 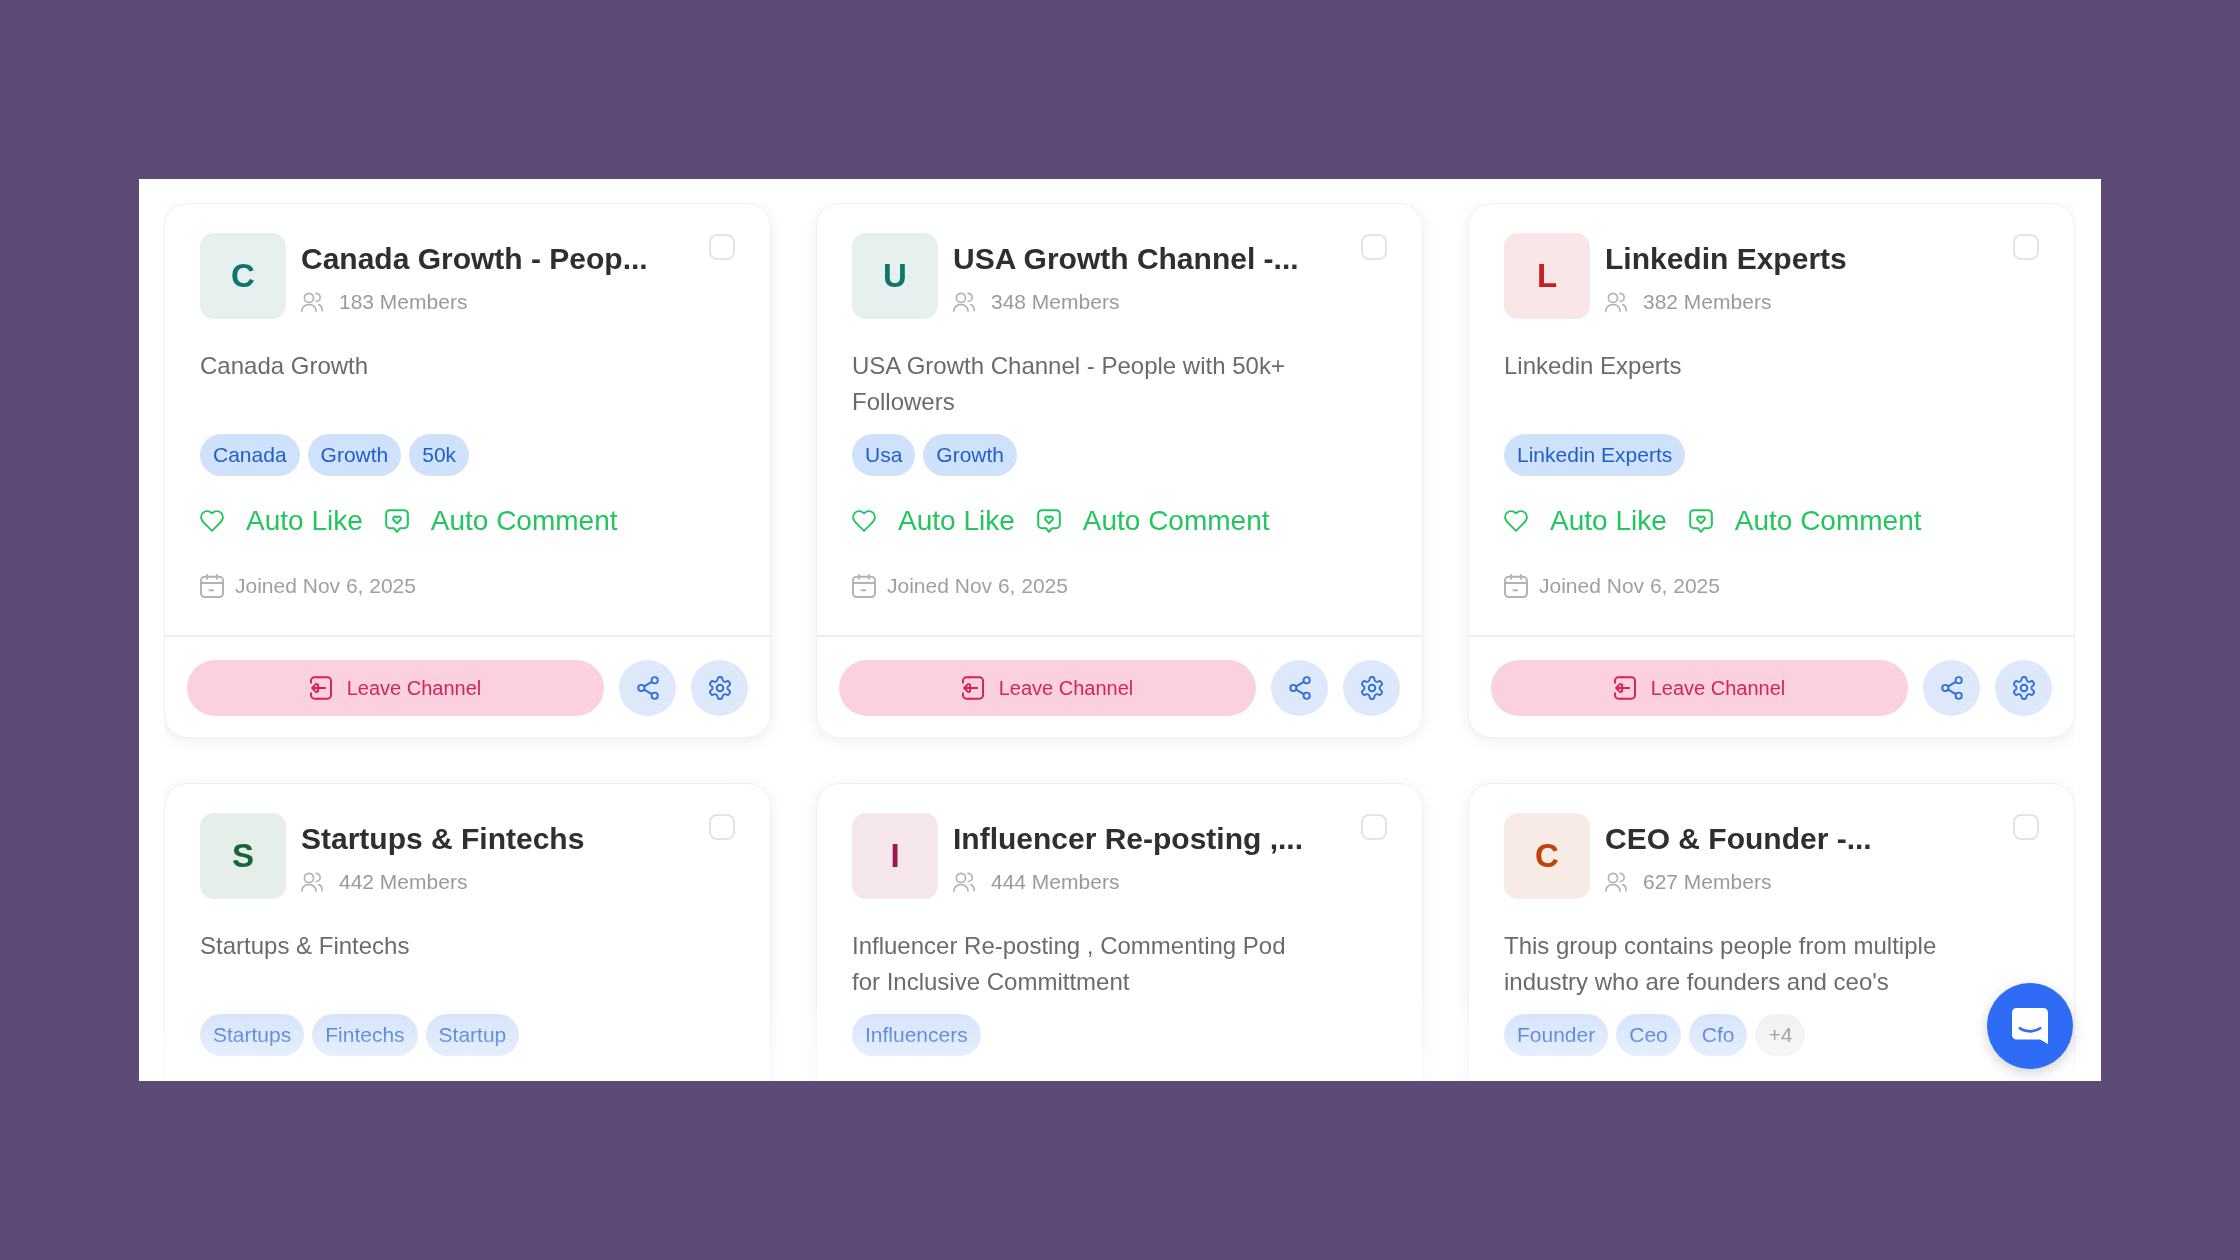 What do you see at coordinates (1726, 259) in the screenshot?
I see `channel-title: Linkedin Experts` at bounding box center [1726, 259].